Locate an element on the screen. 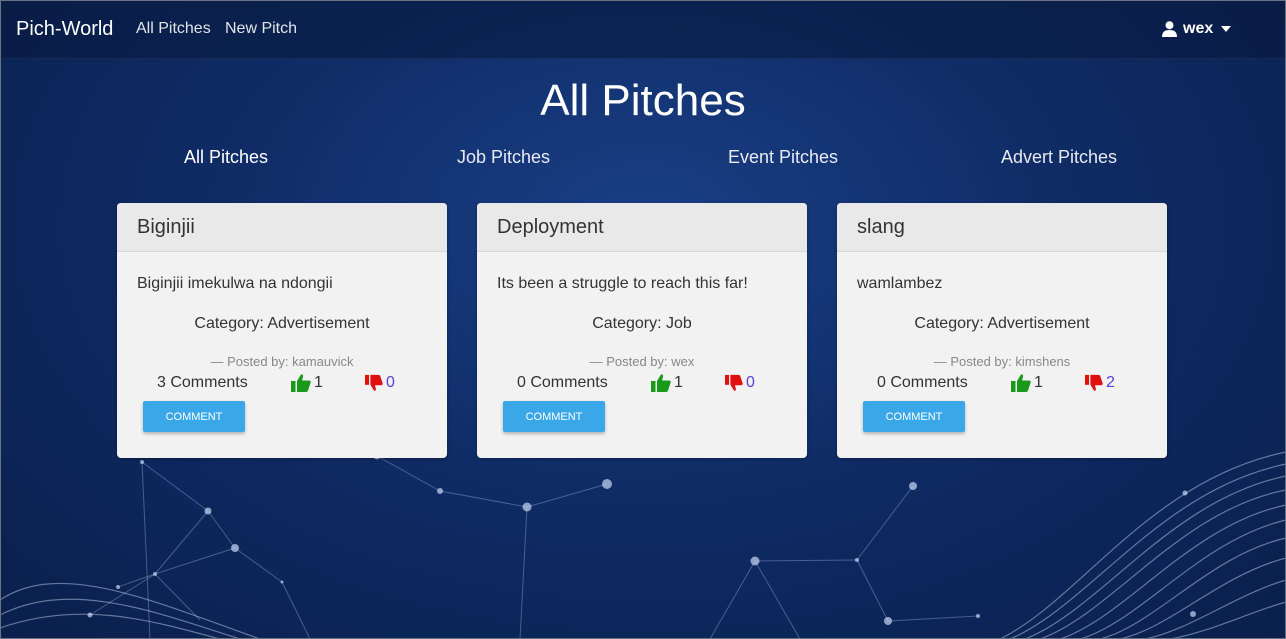 The height and width of the screenshot is (639, 1286). pitch-title: Deployment is located at coordinates (550, 227).